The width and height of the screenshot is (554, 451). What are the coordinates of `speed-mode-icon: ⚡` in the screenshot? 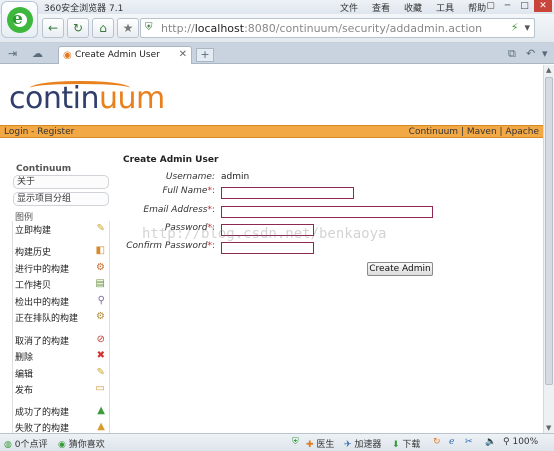 It's located at (515, 27).